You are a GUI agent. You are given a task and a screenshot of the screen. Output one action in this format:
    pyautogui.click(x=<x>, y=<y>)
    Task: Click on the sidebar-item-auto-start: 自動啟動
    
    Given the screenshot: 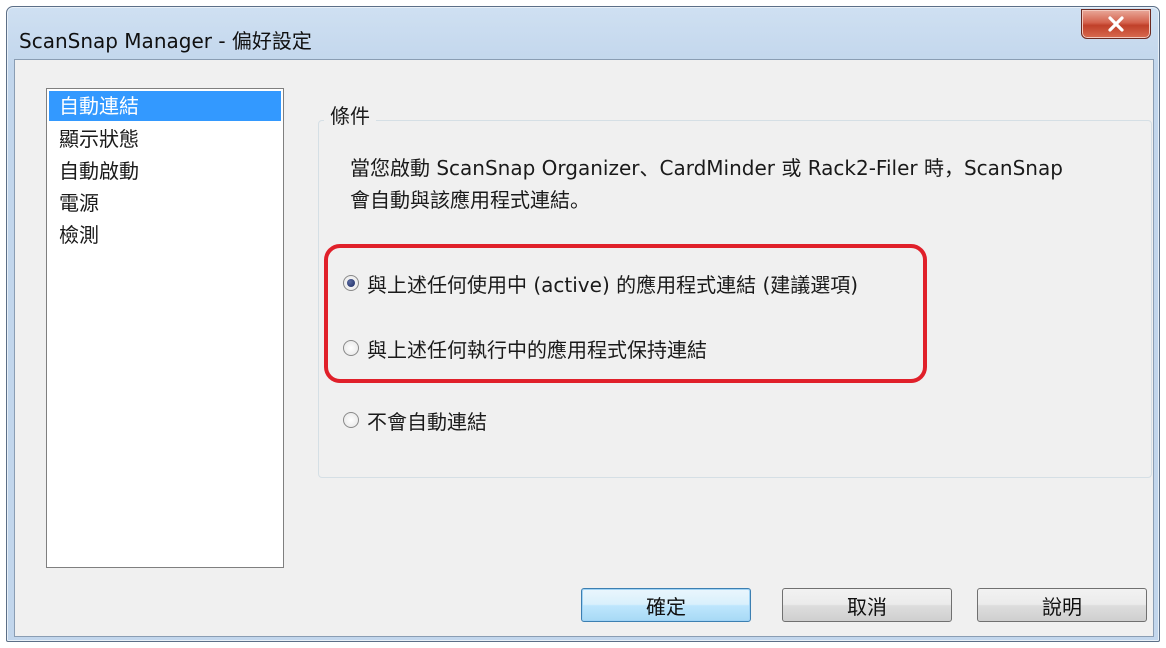 What is the action you would take?
    pyautogui.click(x=165, y=171)
    